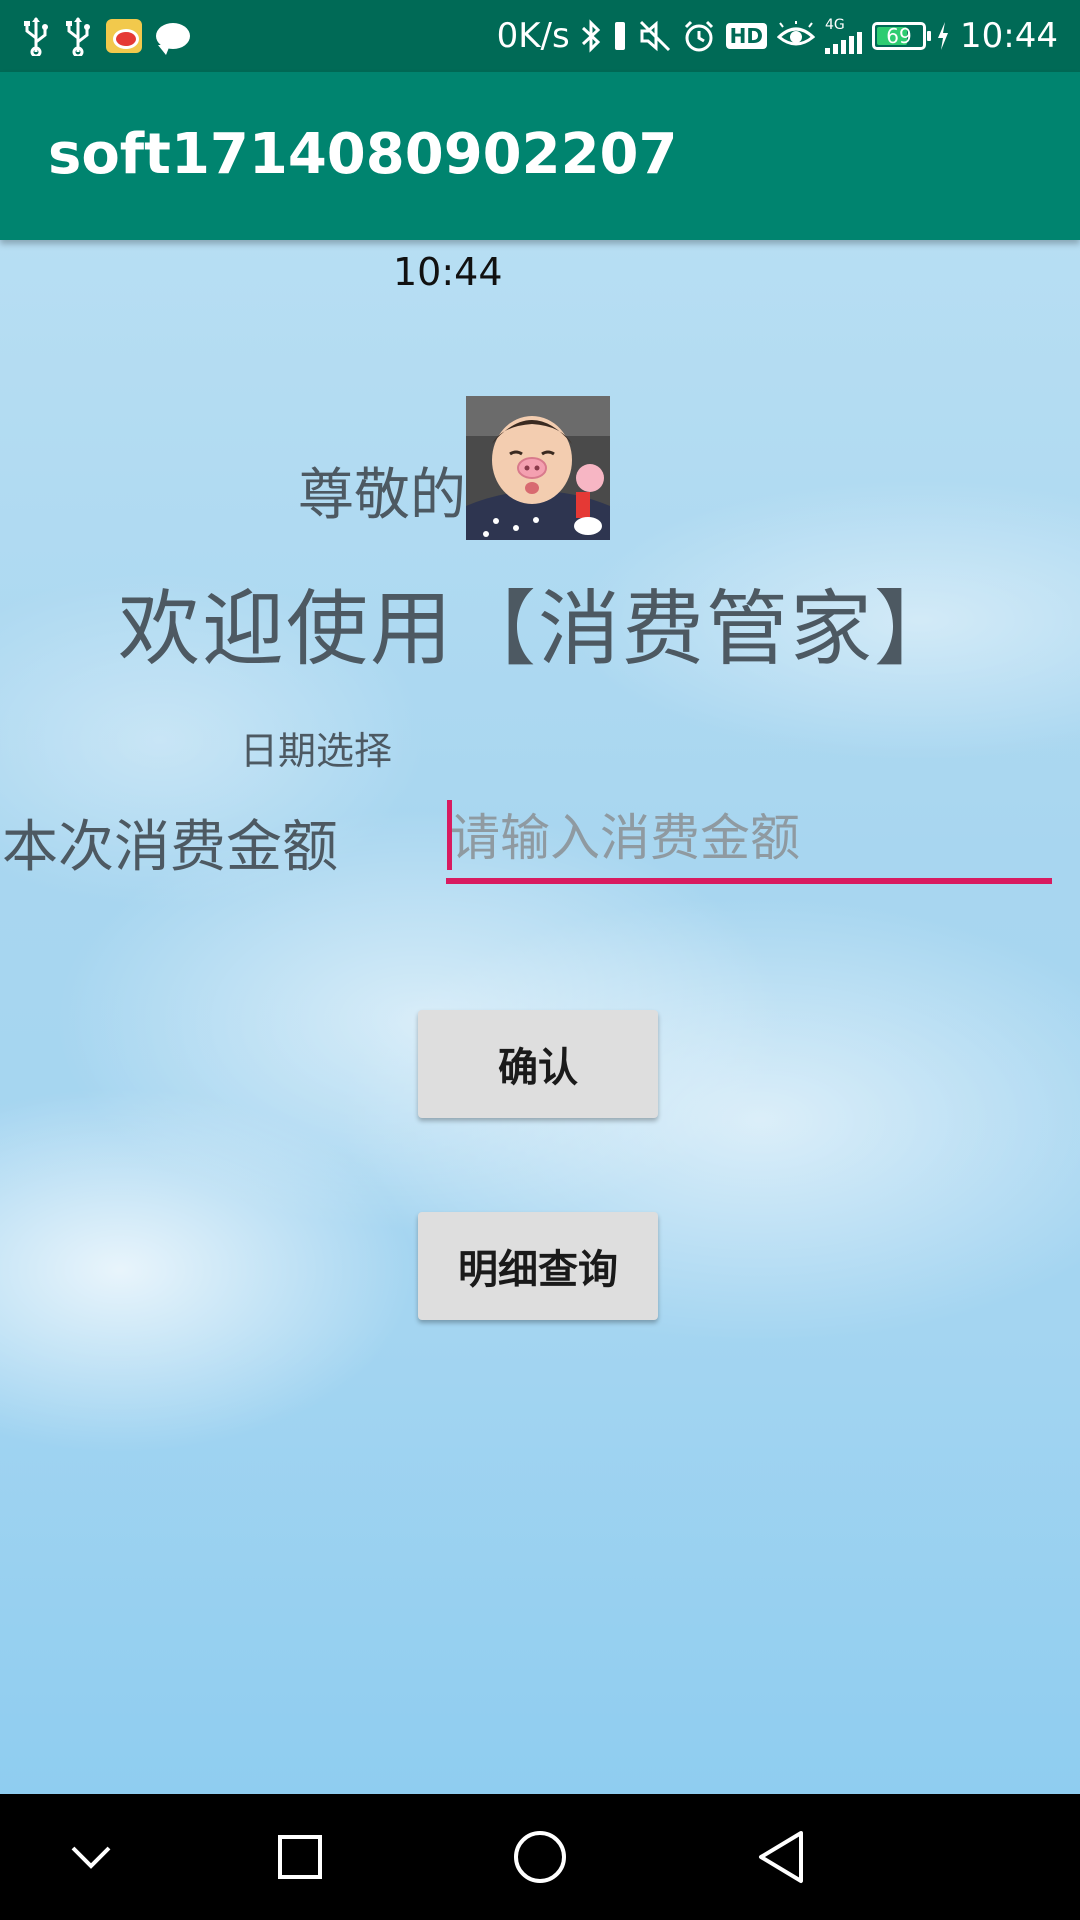 Image resolution: width=1080 pixels, height=1920 pixels. I want to click on time-display: 10:44, so click(448, 272).